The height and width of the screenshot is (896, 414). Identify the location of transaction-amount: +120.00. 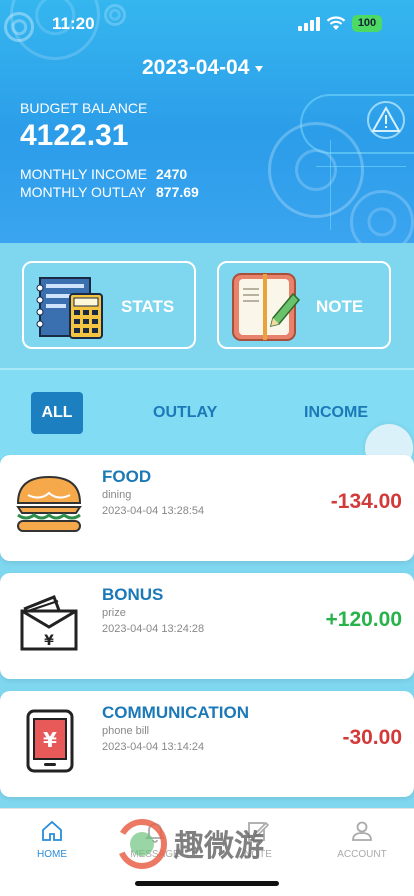
(364, 619).